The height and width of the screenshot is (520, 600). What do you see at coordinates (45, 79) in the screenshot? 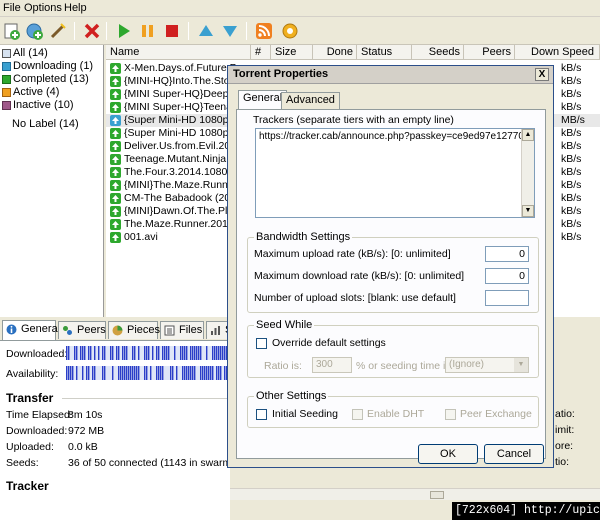
I see `label-completed: Completed (13)` at bounding box center [45, 79].